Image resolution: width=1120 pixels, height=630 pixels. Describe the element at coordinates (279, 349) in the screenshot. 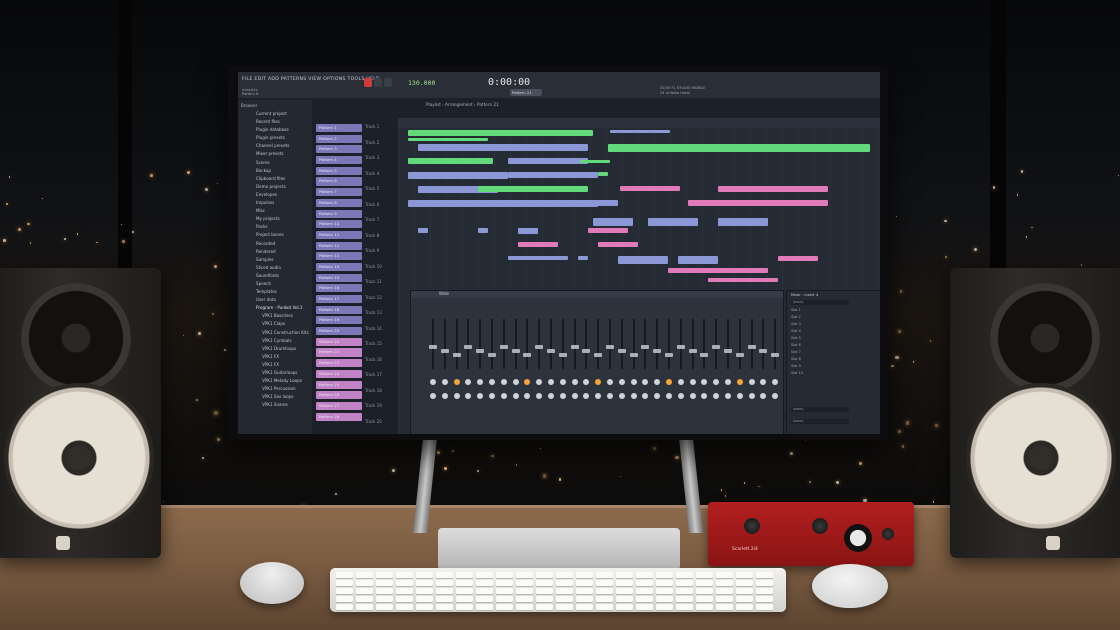

I see `browser-sub-item: VPK1 Drumloops` at that location.